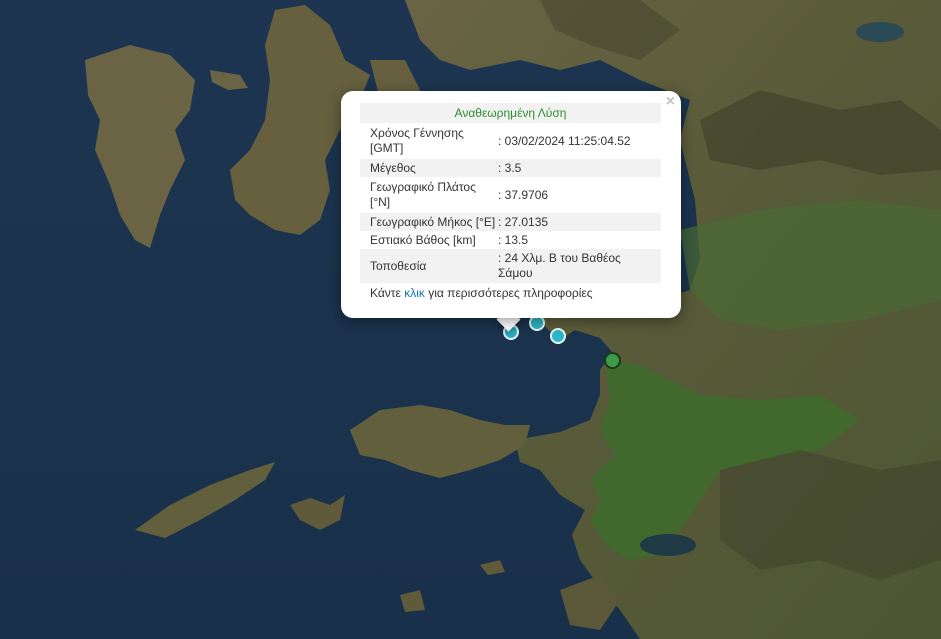 The image size is (941, 639). I want to click on row-label: Τοποθεσία, so click(398, 265).